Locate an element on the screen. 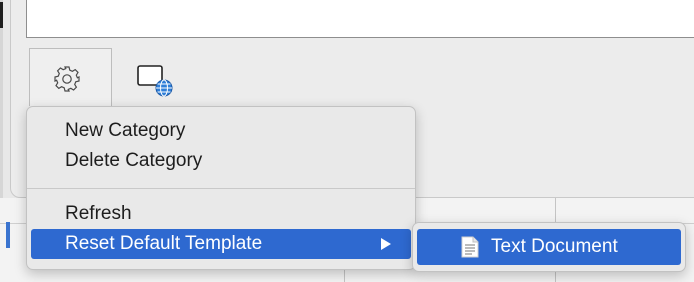 The image size is (694, 282). editor-text-area is located at coordinates (360, 19).